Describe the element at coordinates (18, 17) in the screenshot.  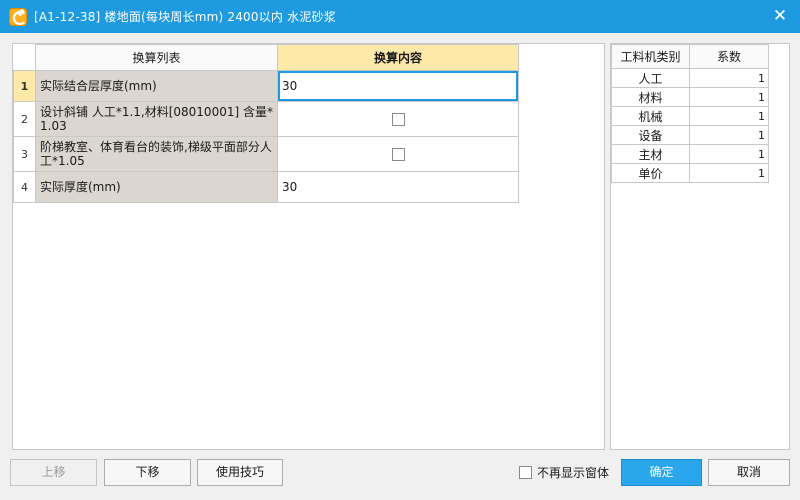
I see `app-logo-icon` at that location.